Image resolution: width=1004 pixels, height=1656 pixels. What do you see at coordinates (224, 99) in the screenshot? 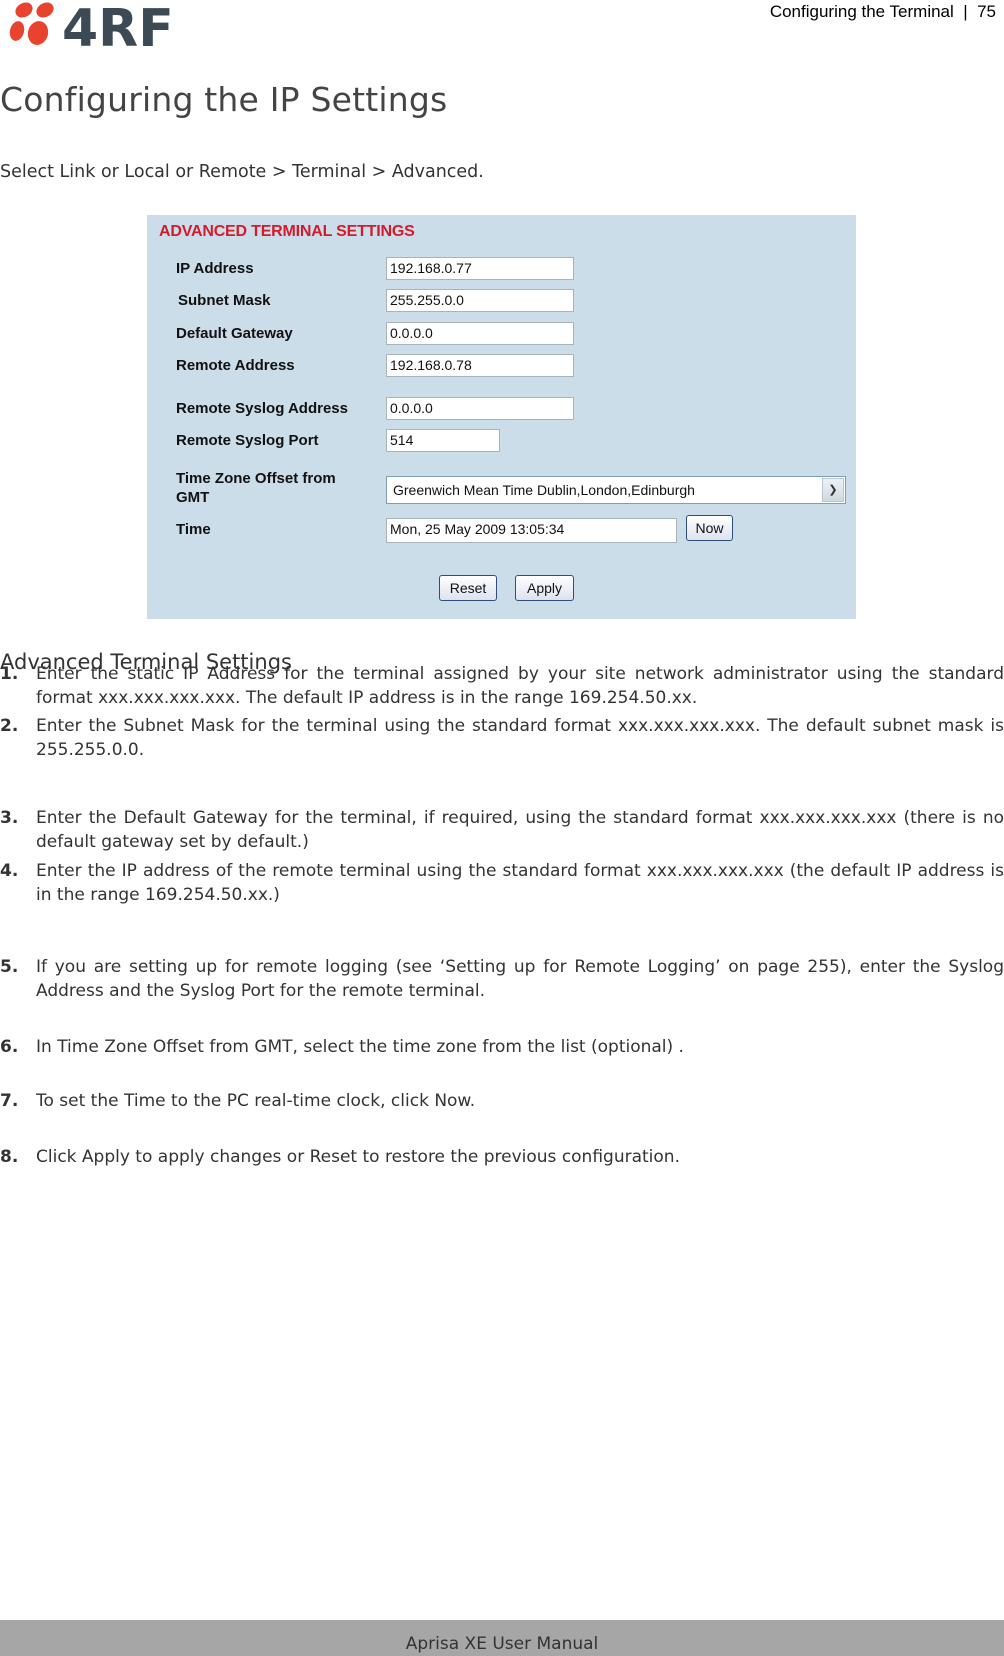
I see `page-title: Configuring the IP Settings` at bounding box center [224, 99].